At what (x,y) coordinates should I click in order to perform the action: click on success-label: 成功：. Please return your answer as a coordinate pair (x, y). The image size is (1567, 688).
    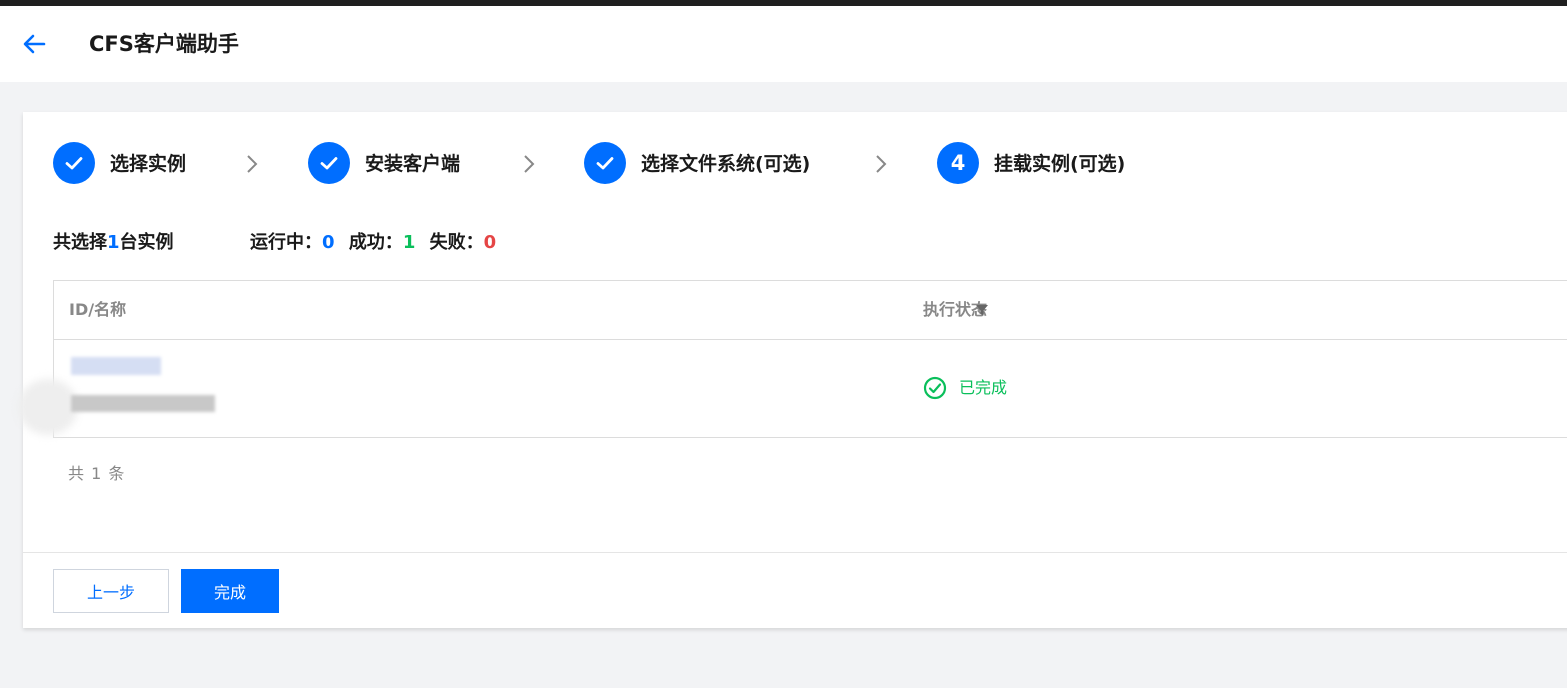
    Looking at the image, I should click on (375, 242).